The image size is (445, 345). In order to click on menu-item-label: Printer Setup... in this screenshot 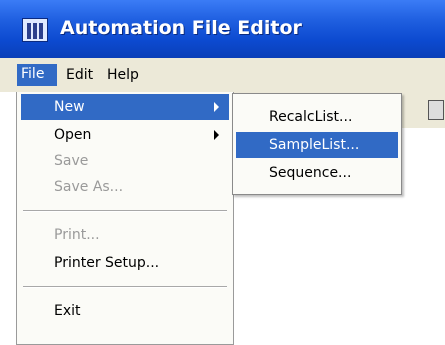, I will do `click(107, 263)`.